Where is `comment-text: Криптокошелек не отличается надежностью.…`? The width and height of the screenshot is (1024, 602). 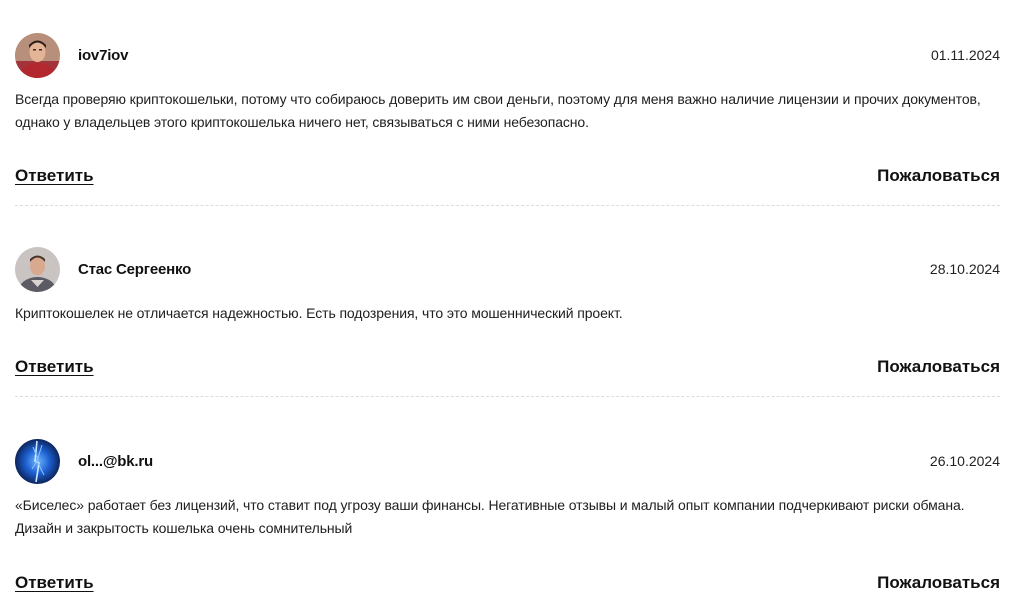
comment-text: Криптокошелек не отличается надежностью.… is located at coordinates (319, 313).